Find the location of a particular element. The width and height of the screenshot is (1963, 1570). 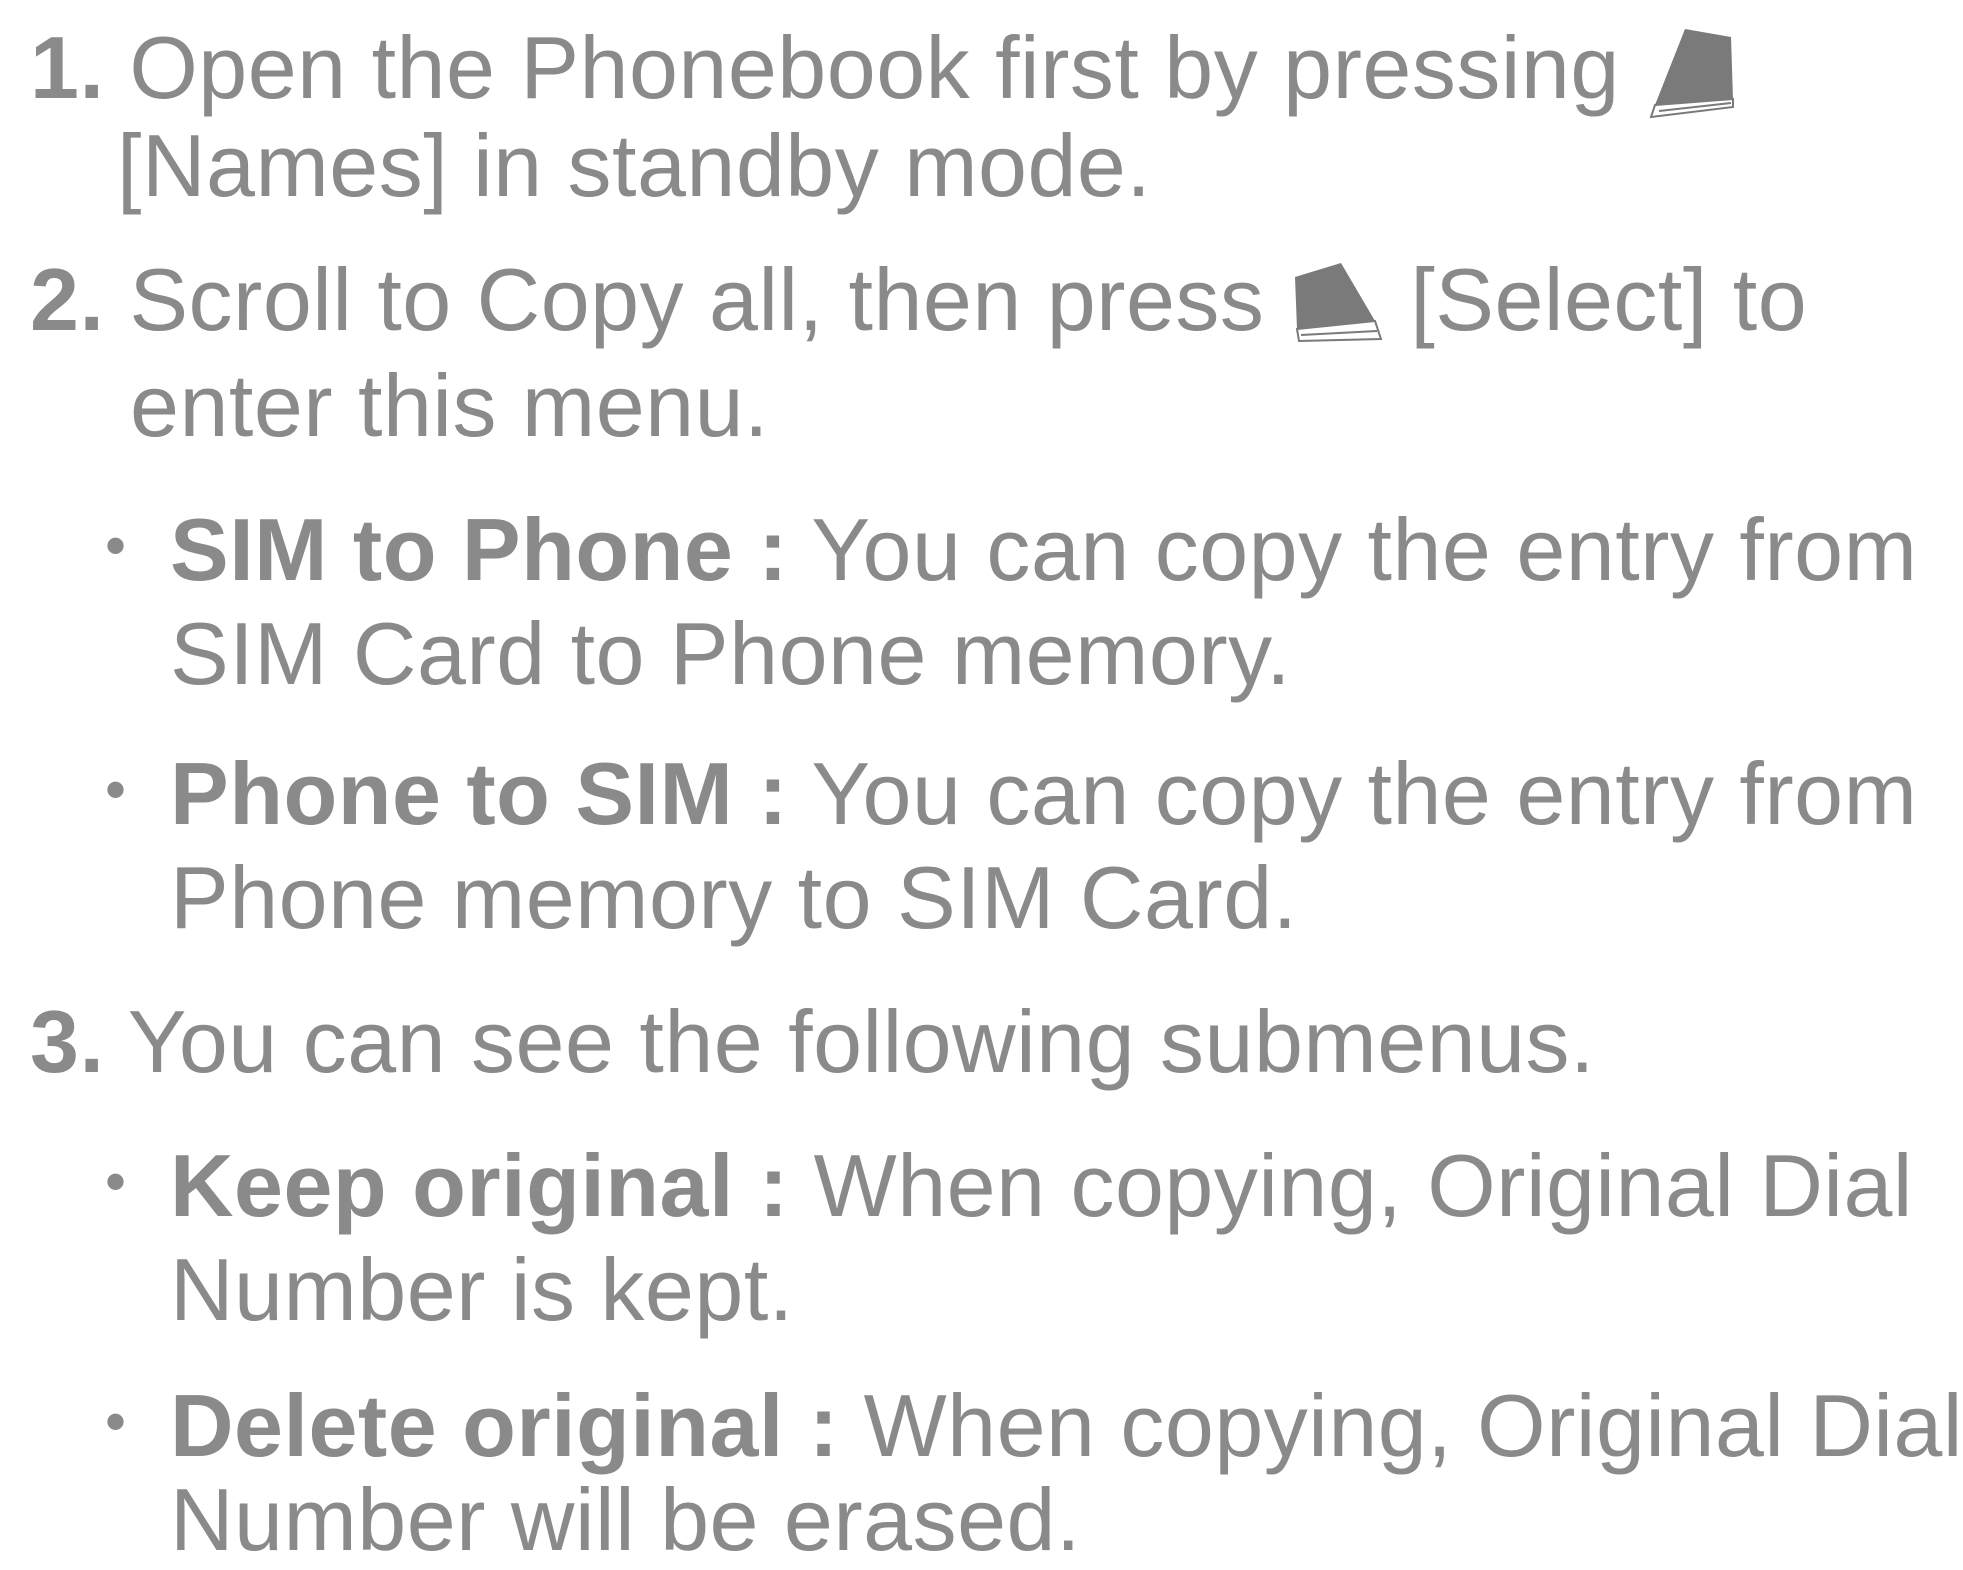

step-number: 1. is located at coordinates (67, 67).